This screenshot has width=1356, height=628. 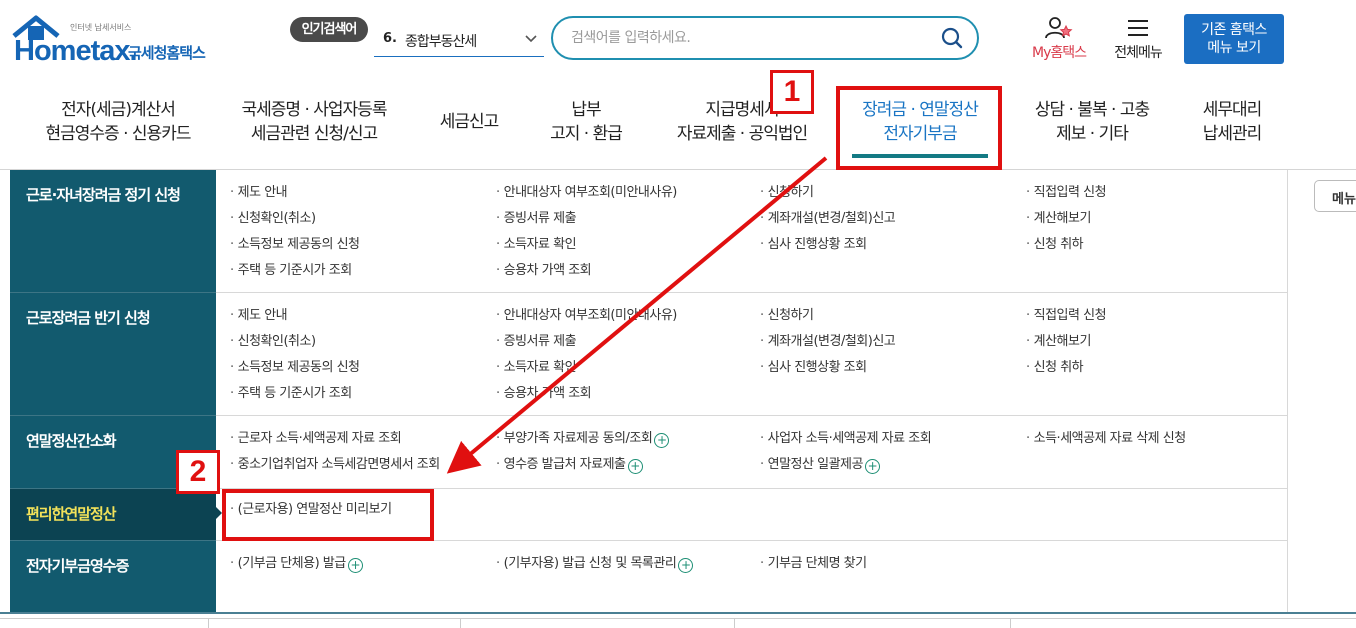 What do you see at coordinates (198, 472) in the screenshot?
I see `step-badge-2: 2` at bounding box center [198, 472].